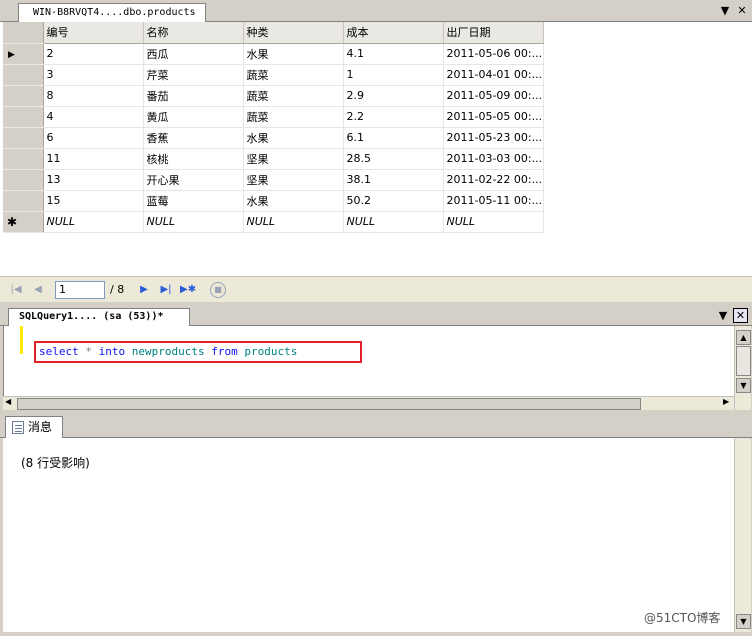 This screenshot has width=752, height=636. I want to click on cell: 核桃, so click(193, 159).